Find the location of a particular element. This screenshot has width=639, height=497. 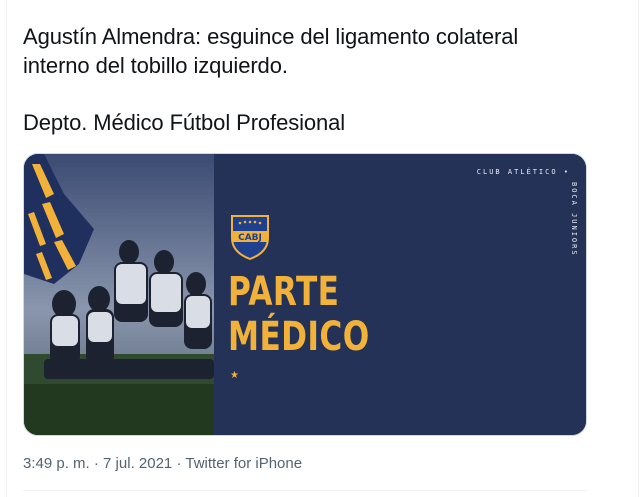

divider is located at coordinates (305, 490).